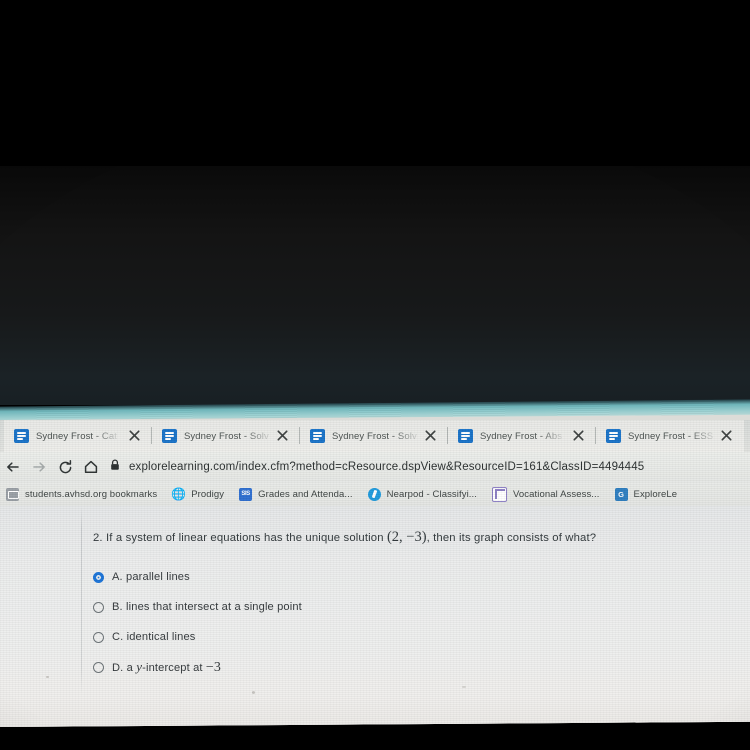  I want to click on bookmark-students-avhsd: students.avhsd.org bookmarks, so click(82, 494).